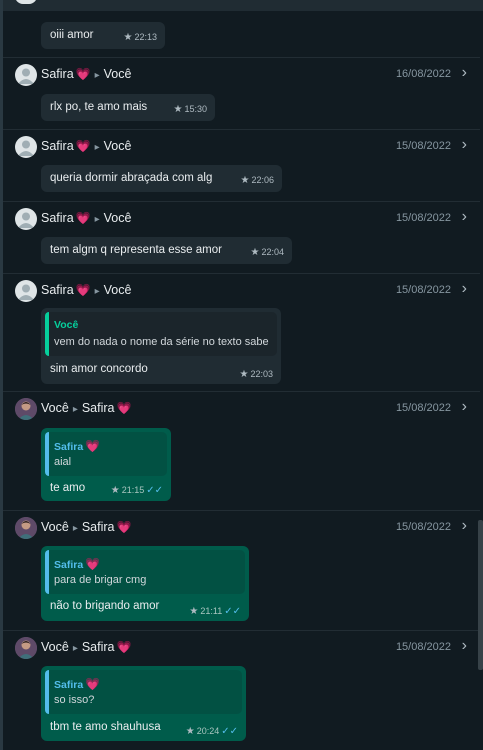 Image resolution: width=483 pixels, height=750 pixels. What do you see at coordinates (137, 490) in the screenshot?
I see `message-meta: ★ 21:15 ✓✓` at bounding box center [137, 490].